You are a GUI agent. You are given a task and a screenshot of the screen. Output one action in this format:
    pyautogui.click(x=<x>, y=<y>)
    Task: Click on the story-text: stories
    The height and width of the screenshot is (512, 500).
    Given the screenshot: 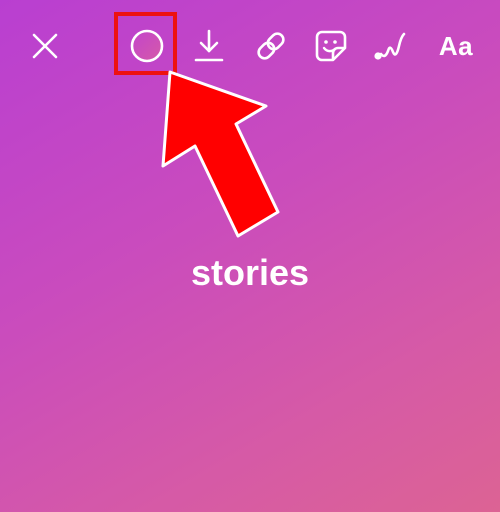 What is the action you would take?
    pyautogui.click(x=250, y=273)
    